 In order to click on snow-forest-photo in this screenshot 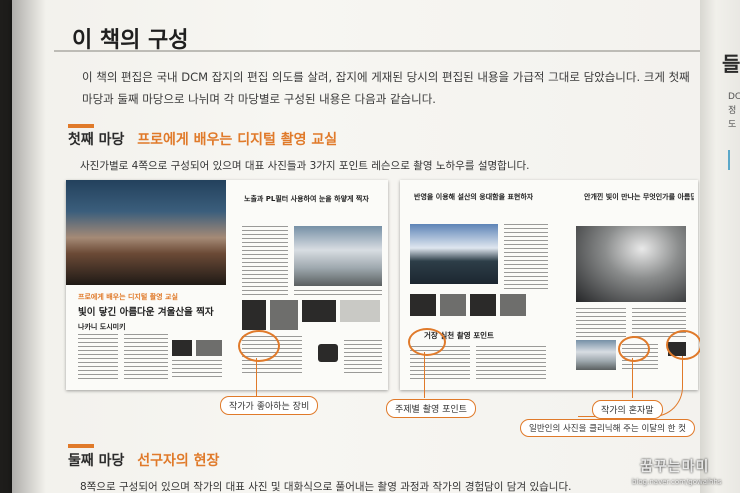, I will do `click(631, 264)`.